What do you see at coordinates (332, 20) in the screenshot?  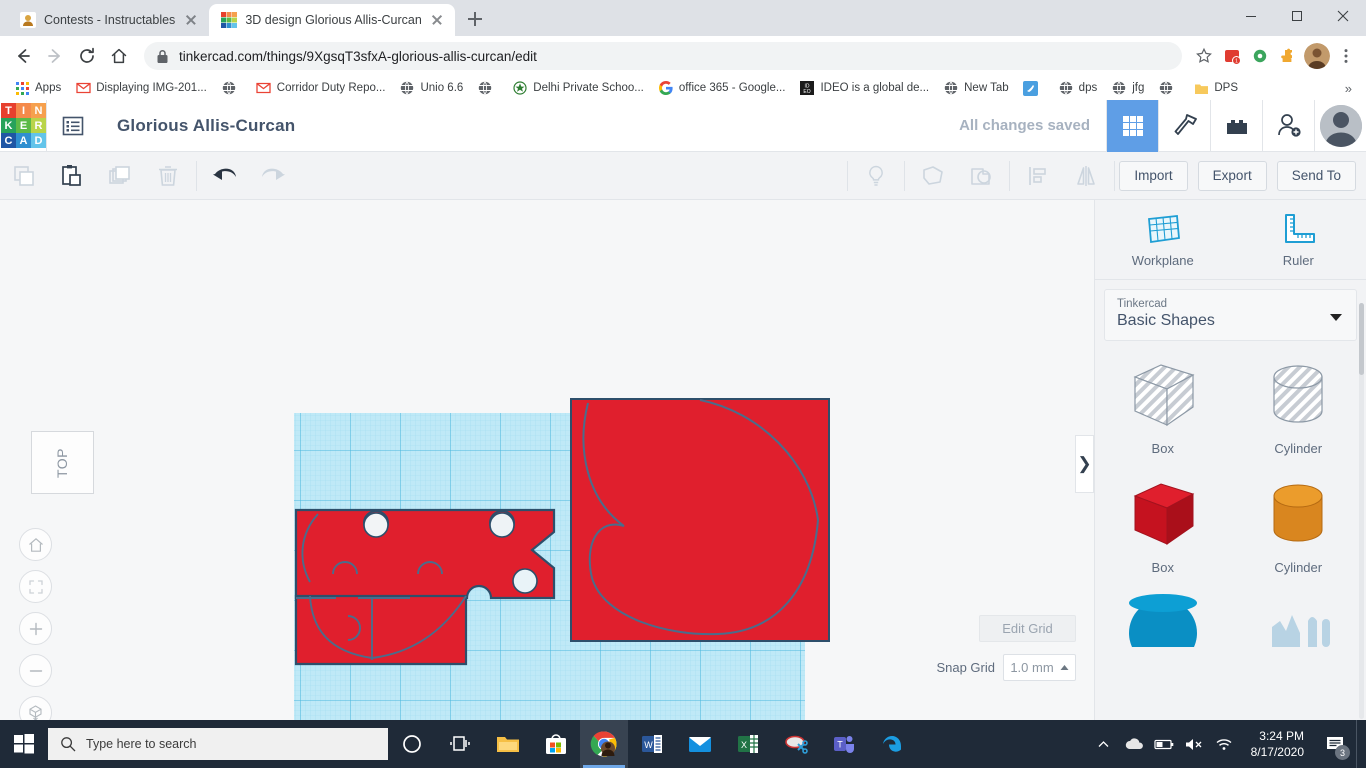 I see `browser-tab-2: 3D design Glorious Allis-Curcan |` at bounding box center [332, 20].